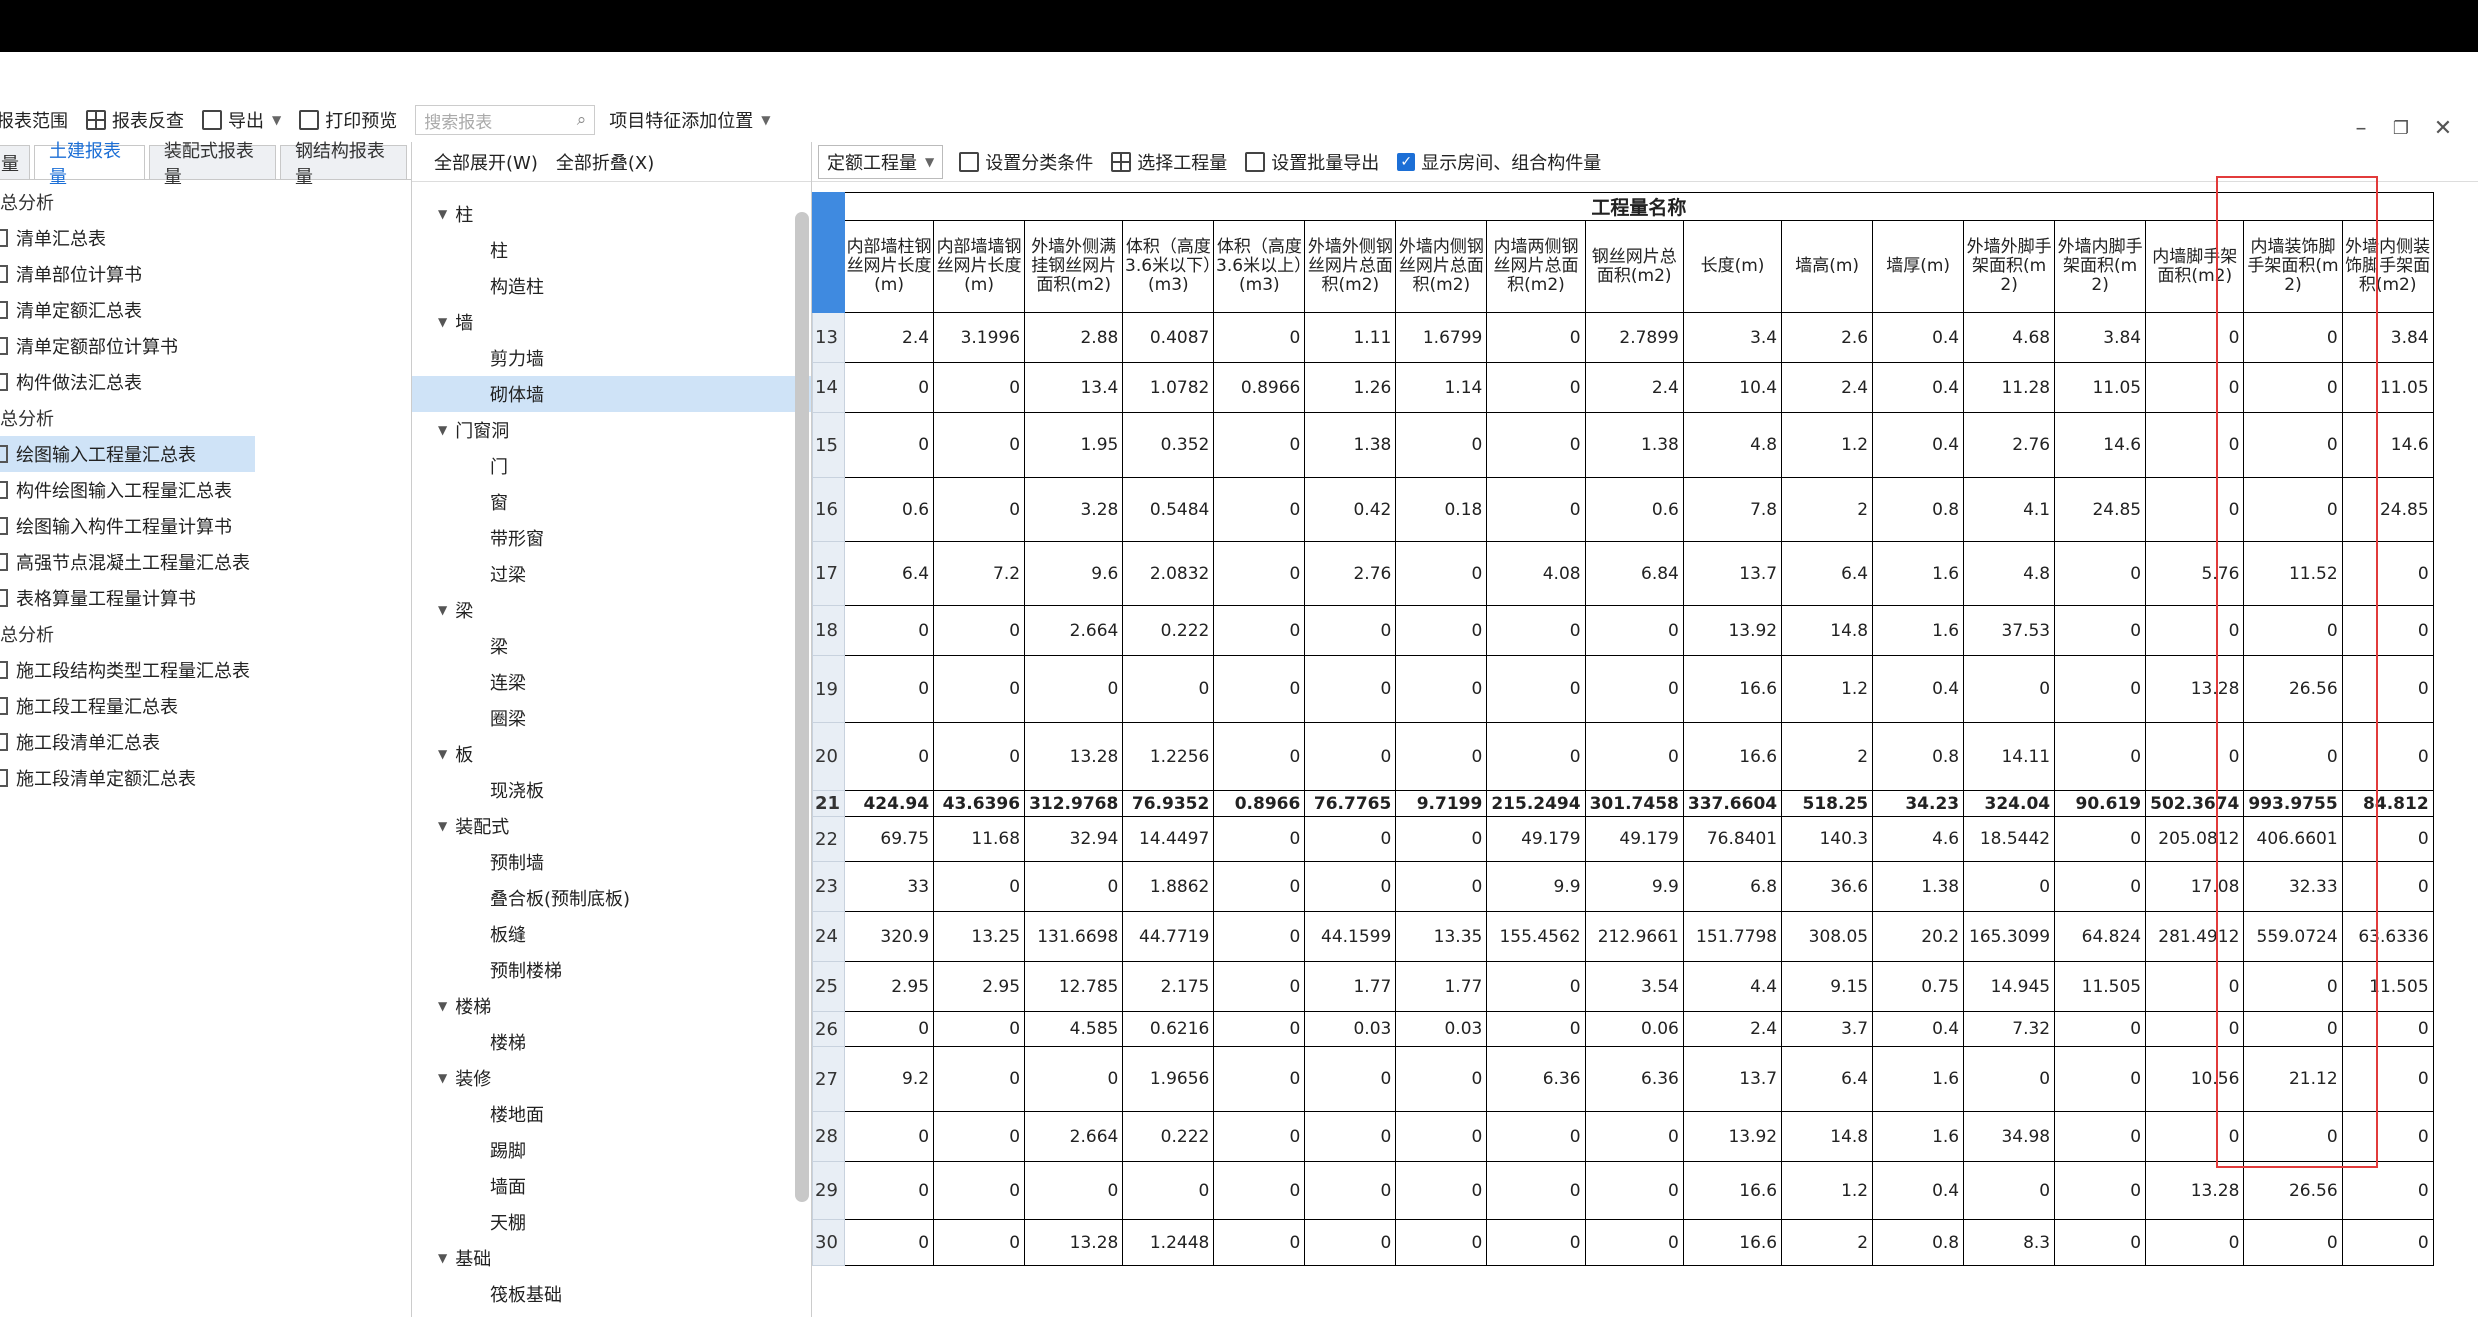  I want to click on table-cell: 1.9656, so click(1168, 1079).